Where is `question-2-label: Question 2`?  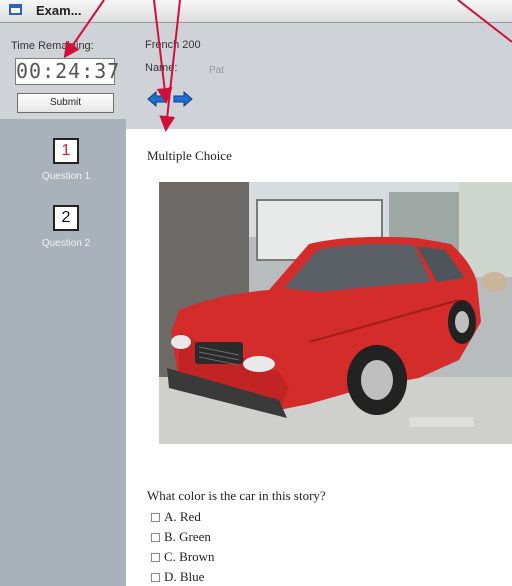 question-2-label: Question 2 is located at coordinates (66, 243).